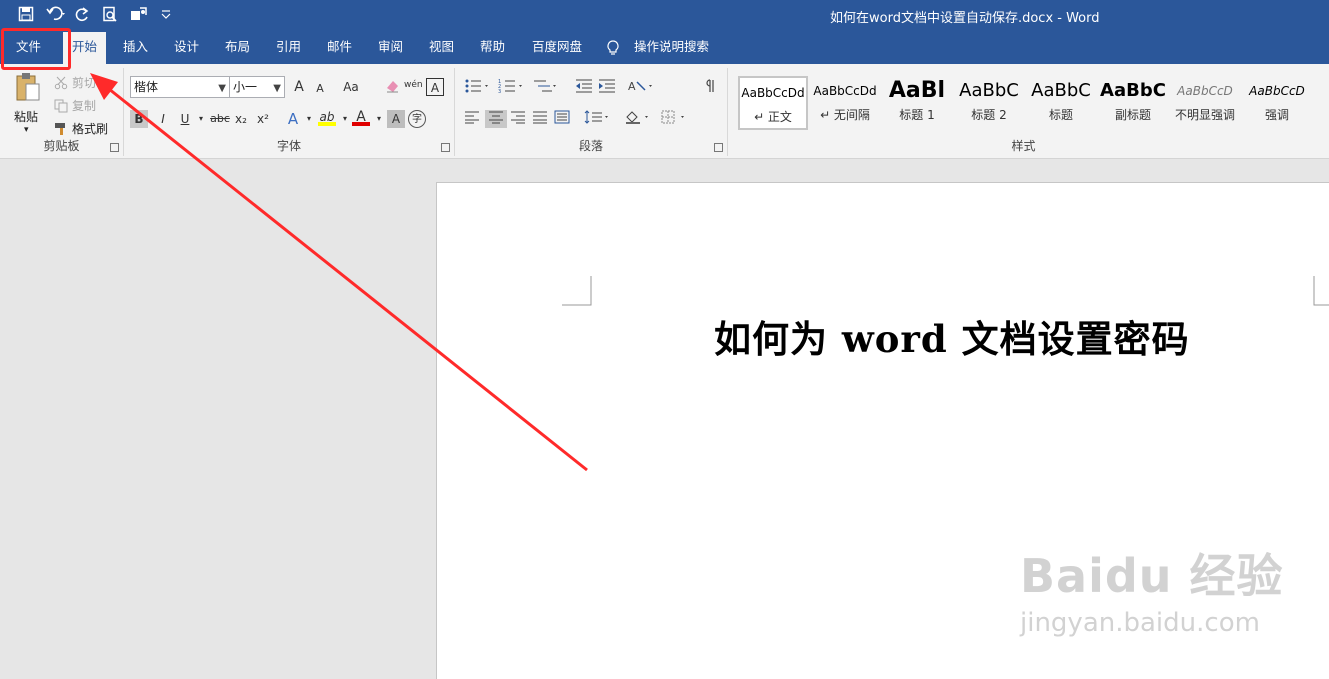  Describe the element at coordinates (512, 87) in the screenshot. I see `numbering-icon: 123` at that location.